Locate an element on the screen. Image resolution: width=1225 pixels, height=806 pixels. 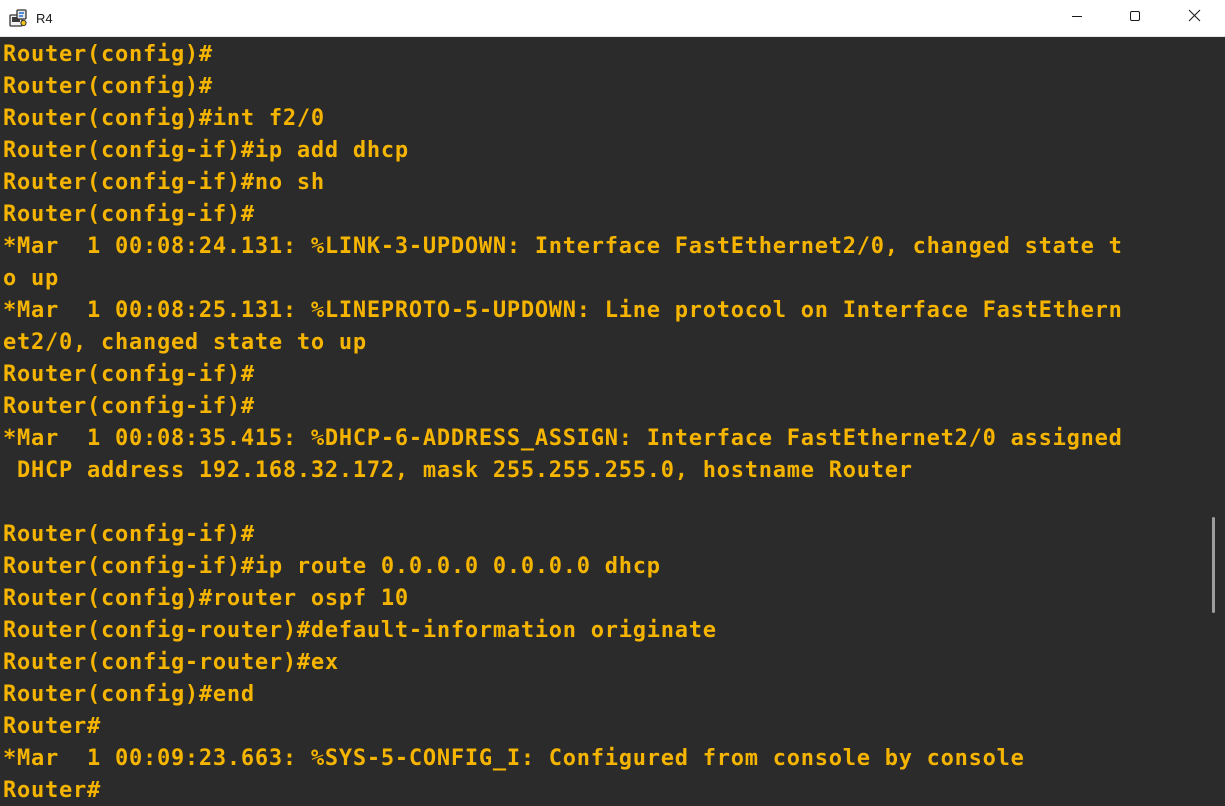
terminal-line: Router(config-if)#ip add dhcp is located at coordinates (206, 150).